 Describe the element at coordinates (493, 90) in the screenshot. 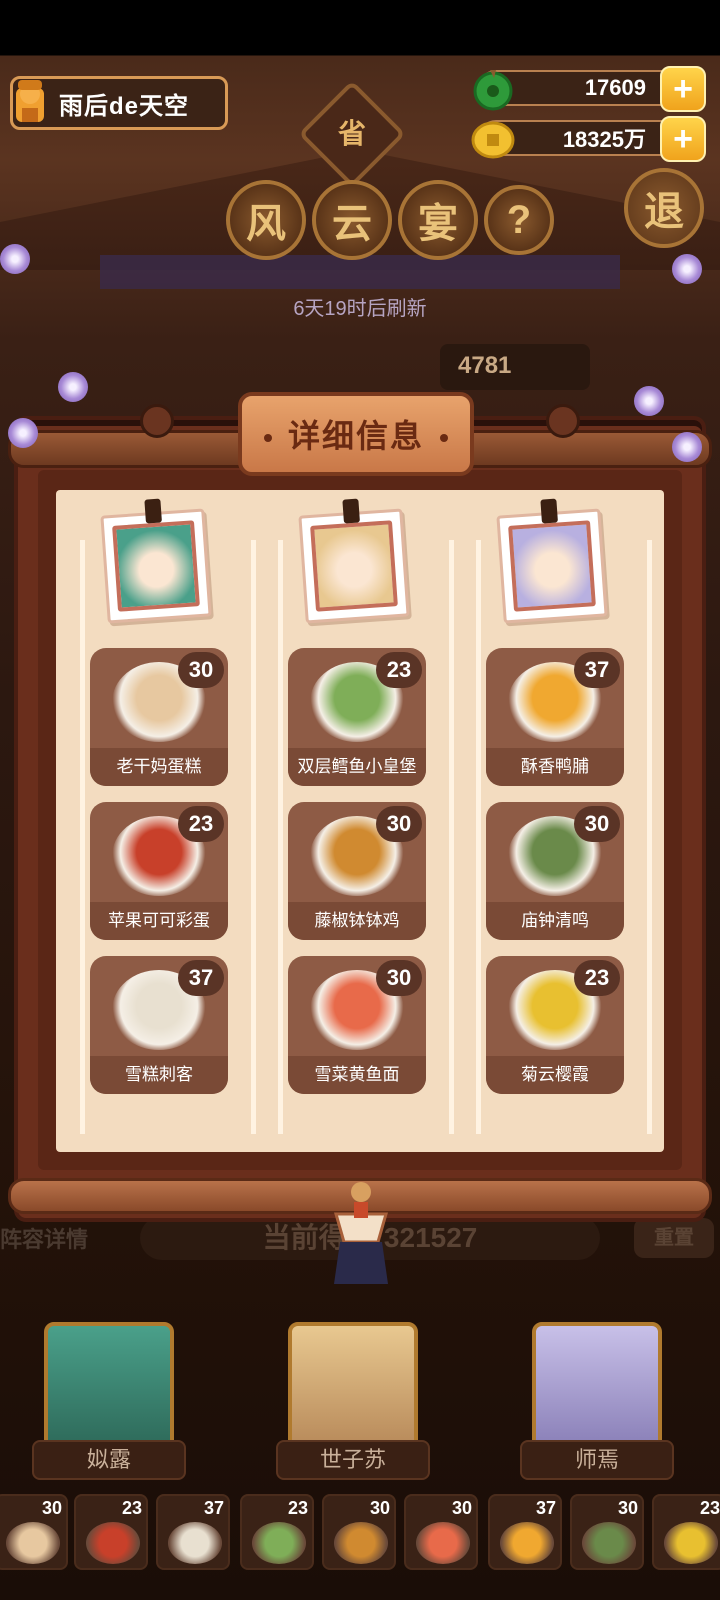

I see `jade-icon` at that location.